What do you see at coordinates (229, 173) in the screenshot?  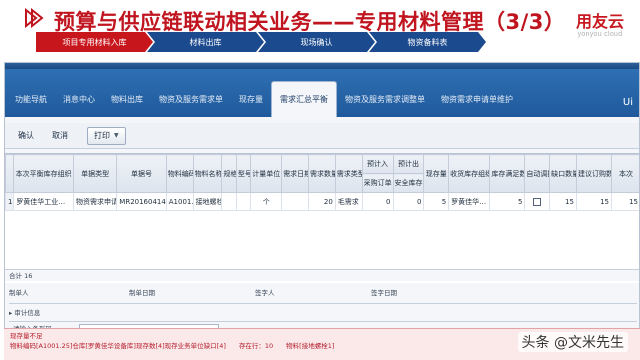 I see `header-spec: 规格` at bounding box center [229, 173].